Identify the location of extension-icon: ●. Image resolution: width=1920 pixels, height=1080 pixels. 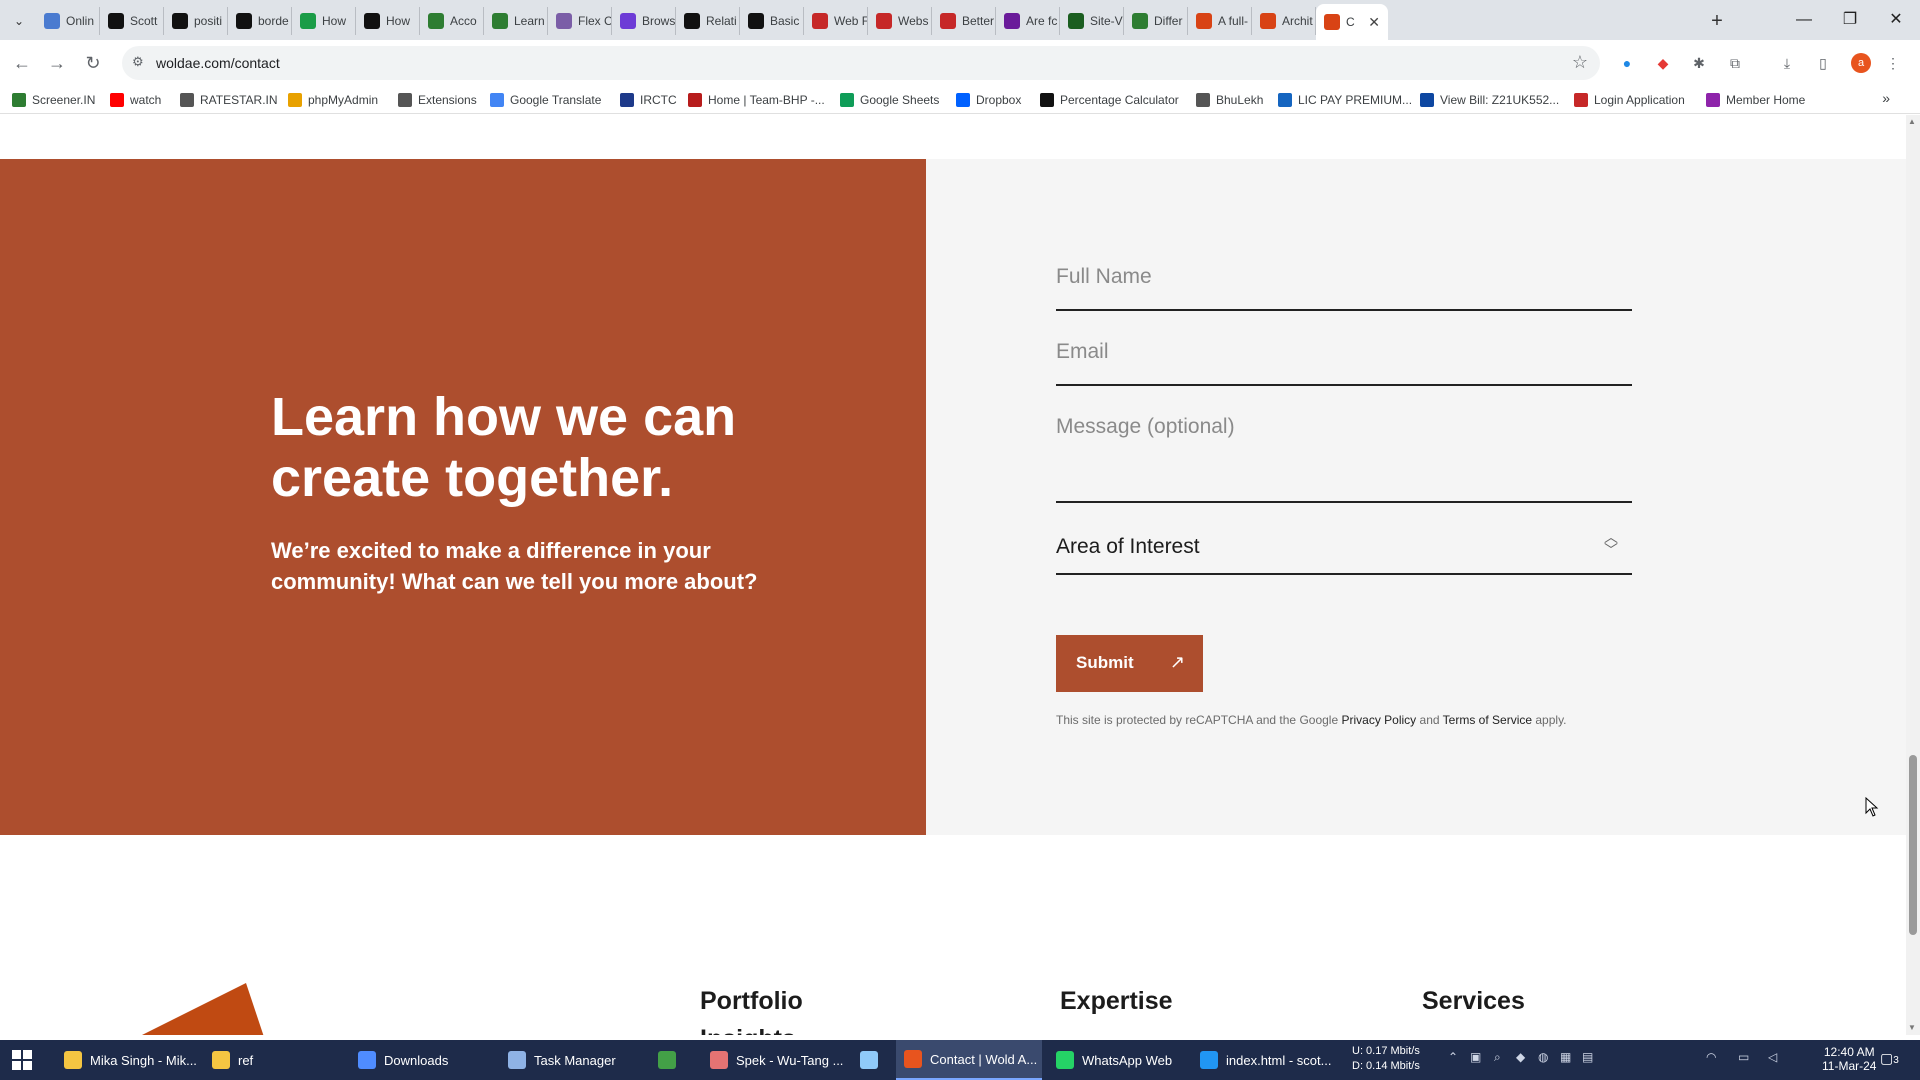
(1627, 63).